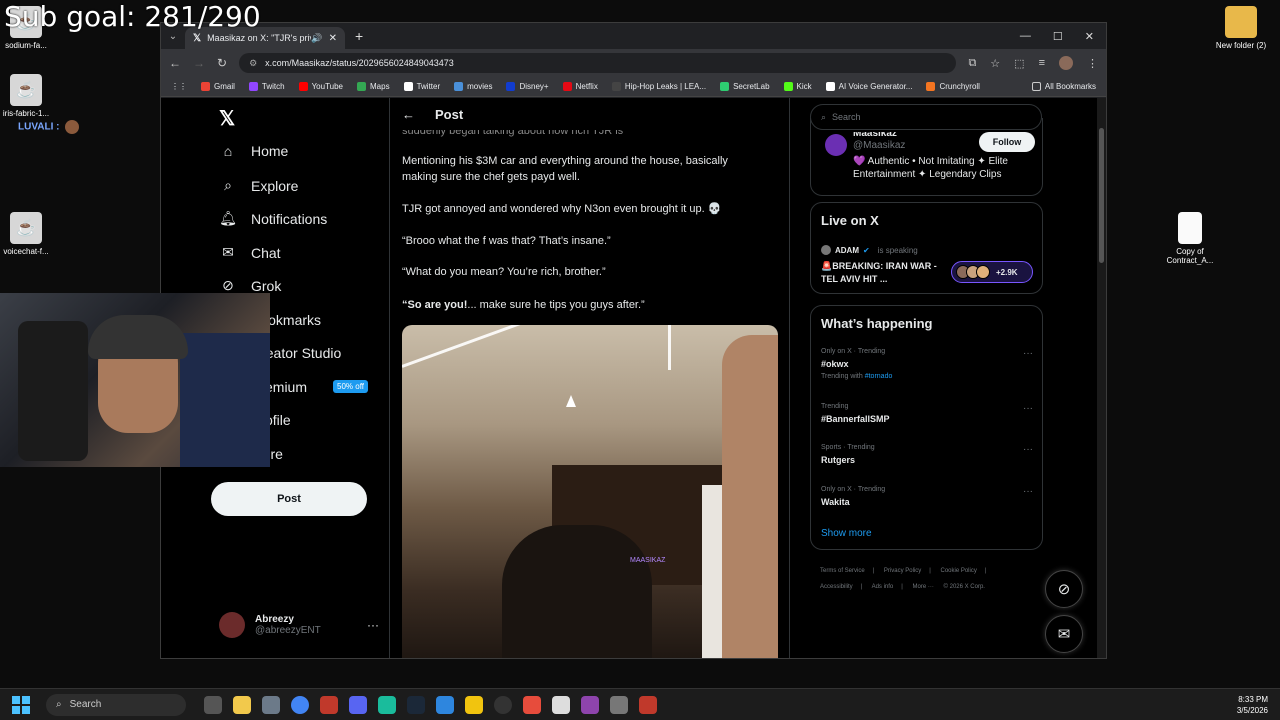 The width and height of the screenshot is (1280, 720). What do you see at coordinates (846, 533) in the screenshot?
I see `show-more-link: Show more` at bounding box center [846, 533].